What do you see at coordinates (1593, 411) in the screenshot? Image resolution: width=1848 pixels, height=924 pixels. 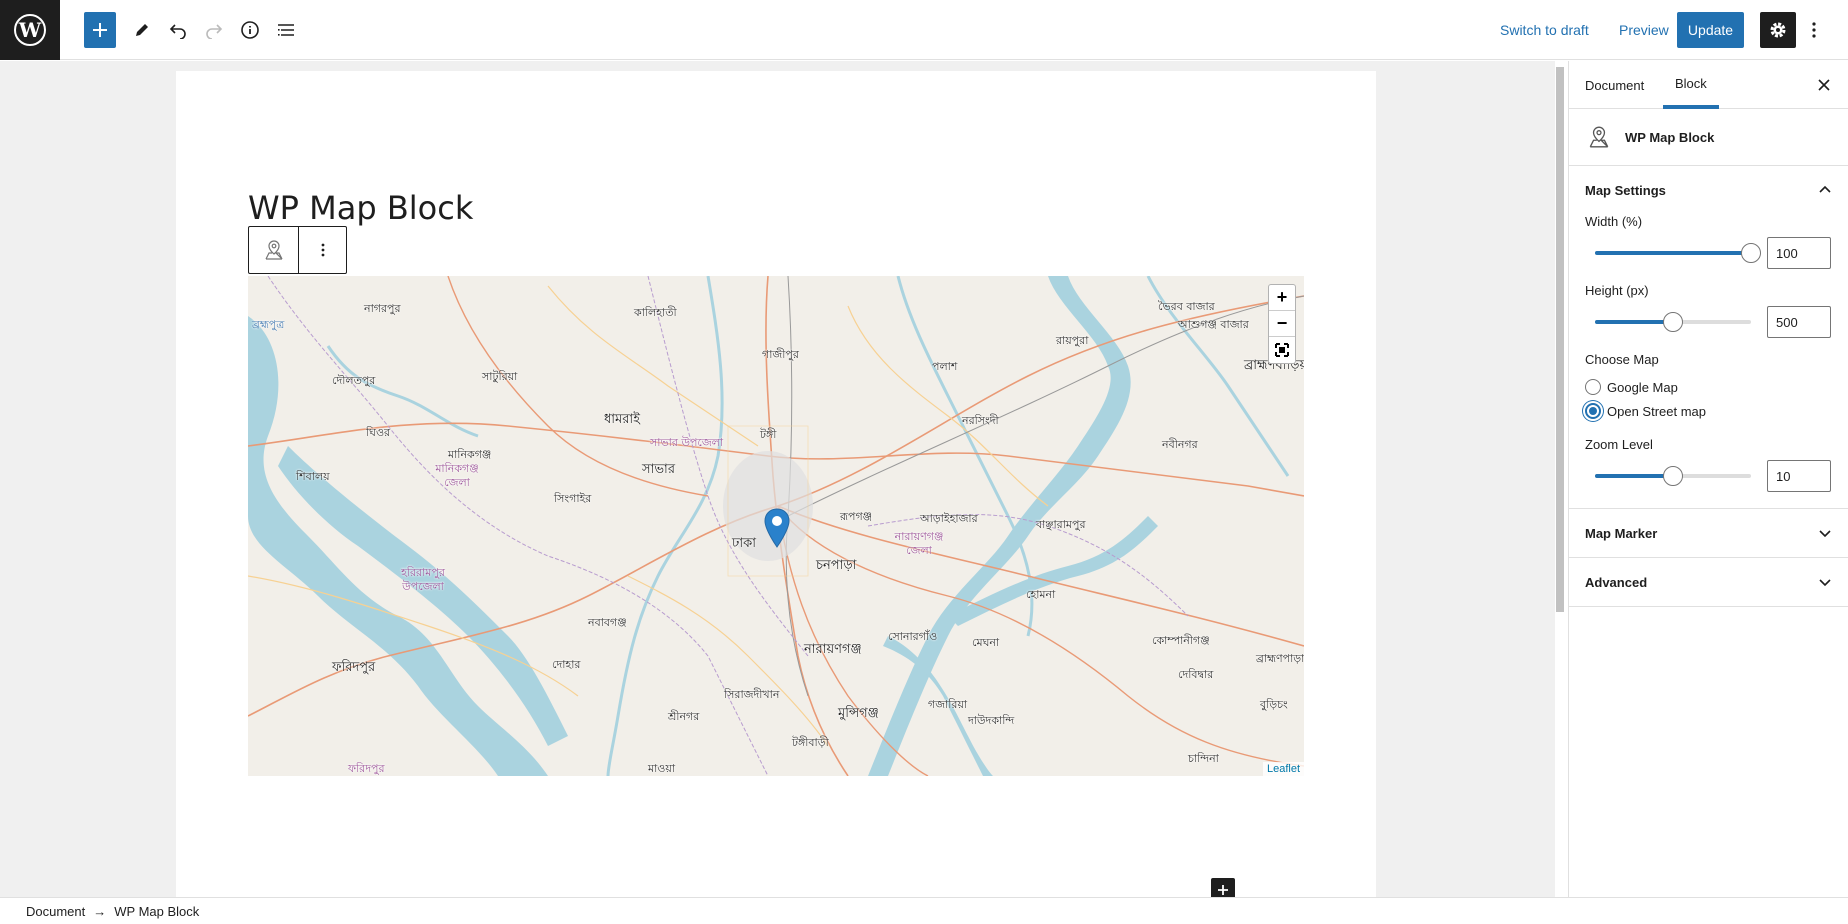 I see `radio-open-street-map` at bounding box center [1593, 411].